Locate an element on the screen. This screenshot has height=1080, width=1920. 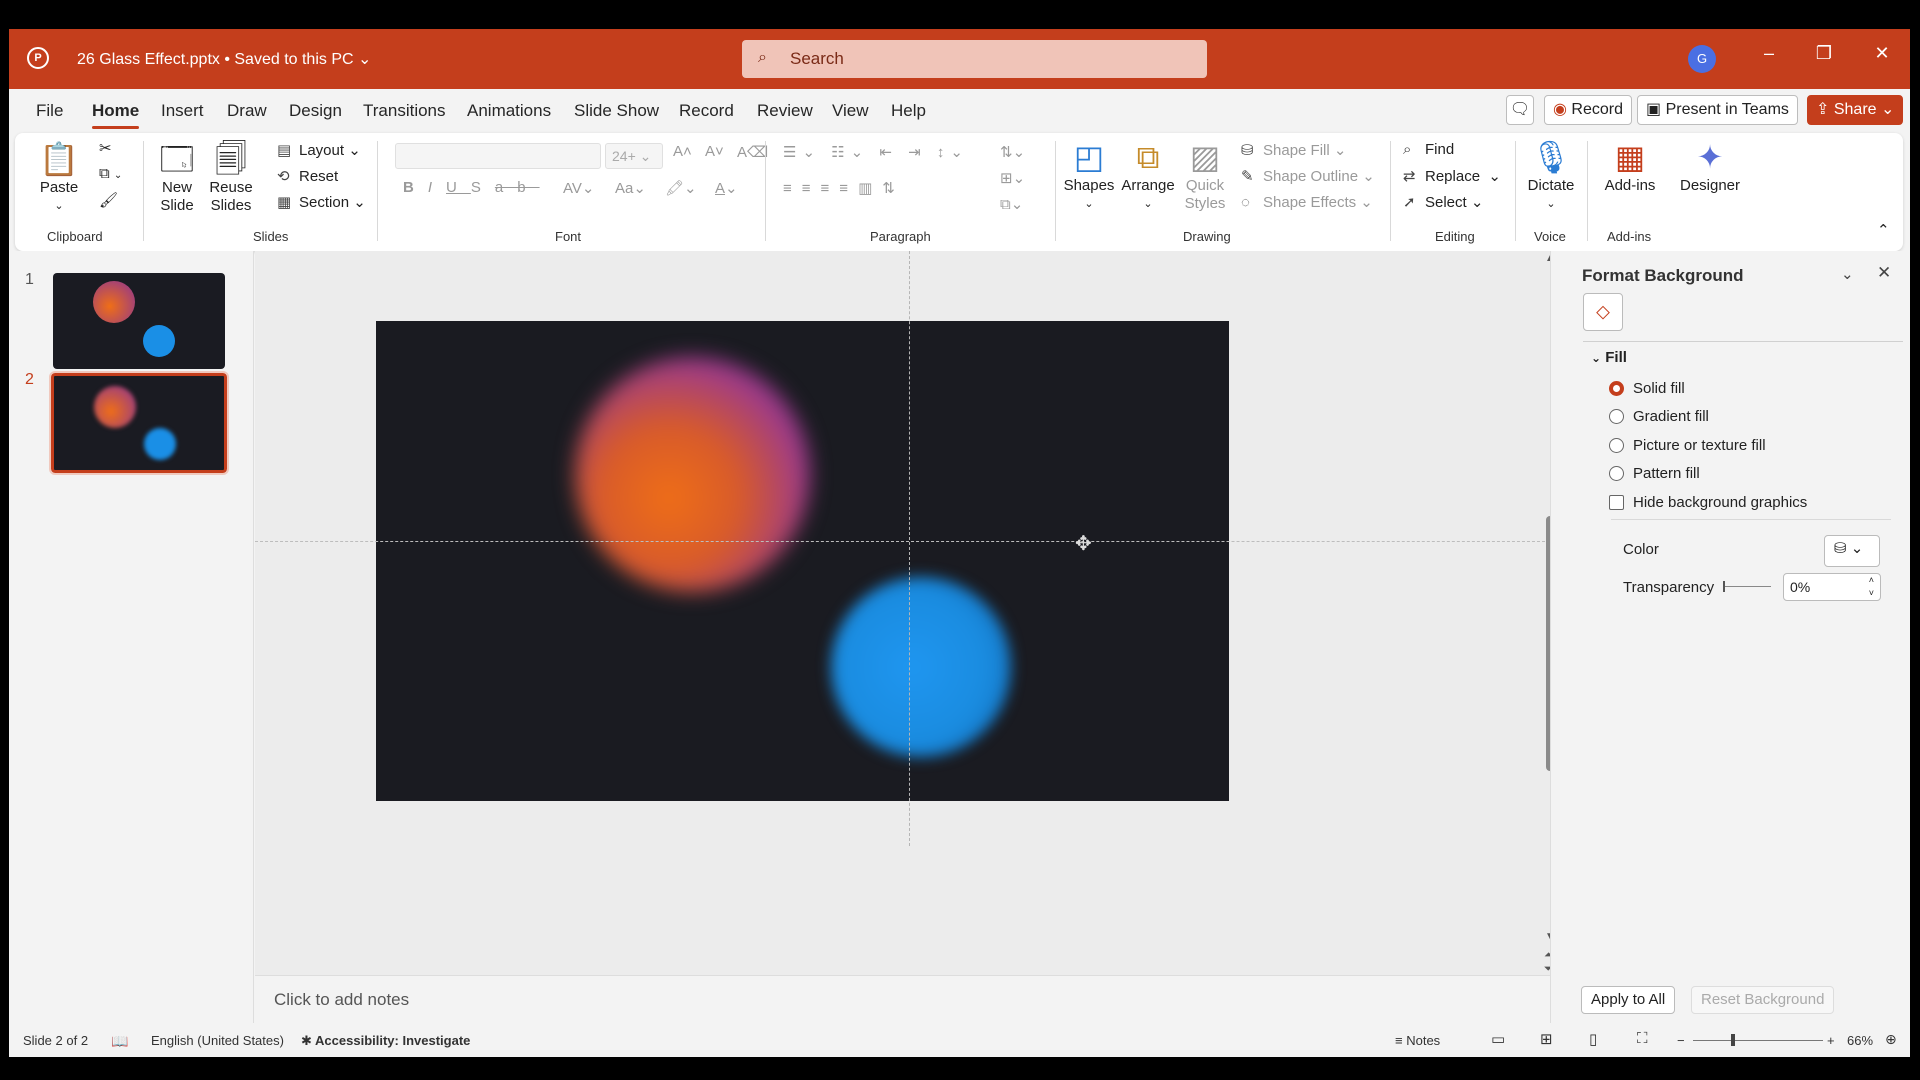
fit-to-window-icon: ⊕ is located at coordinates (1891, 1039).